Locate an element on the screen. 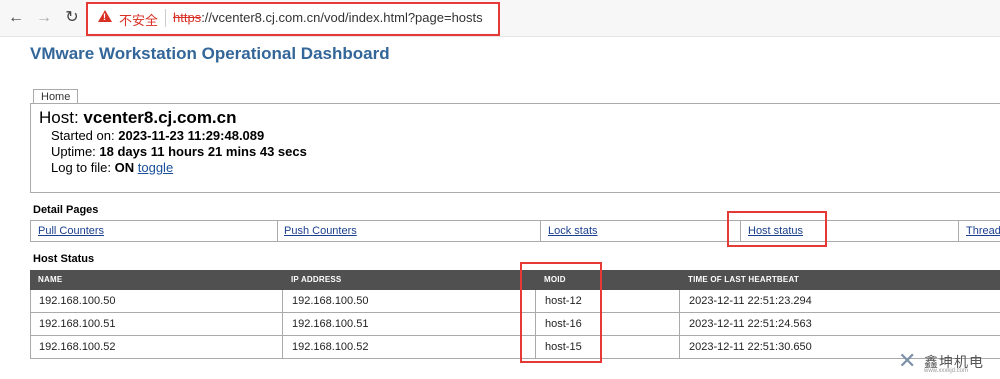 This screenshot has height=379, width=1000. warning-icon is located at coordinates (105, 16).